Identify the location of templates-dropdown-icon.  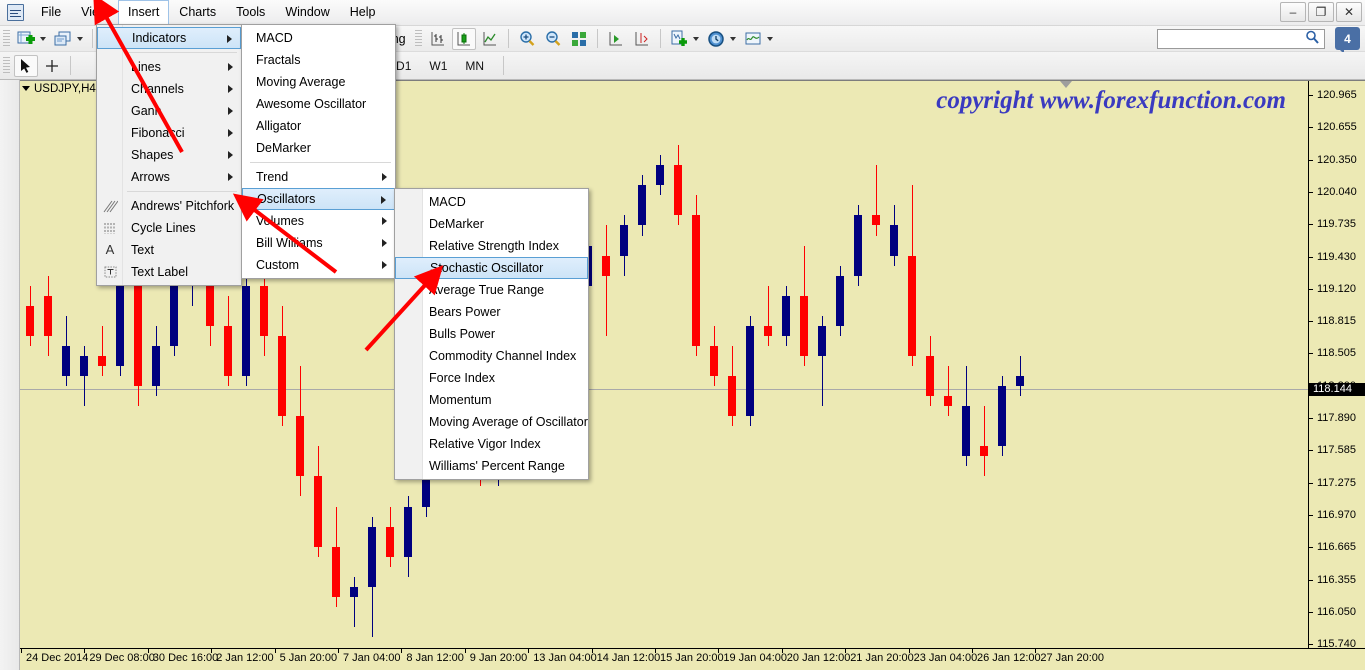
(769, 38).